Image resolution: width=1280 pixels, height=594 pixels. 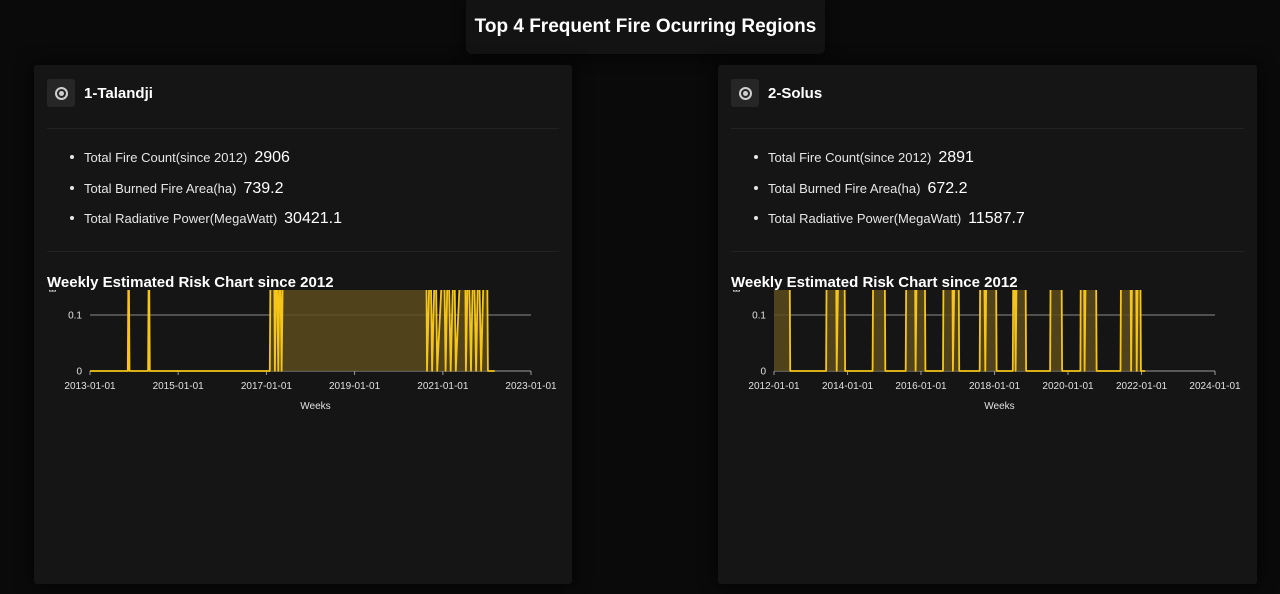 What do you see at coordinates (355, 386) in the screenshot?
I see `x-tick-label: 2019-01-01` at bounding box center [355, 386].